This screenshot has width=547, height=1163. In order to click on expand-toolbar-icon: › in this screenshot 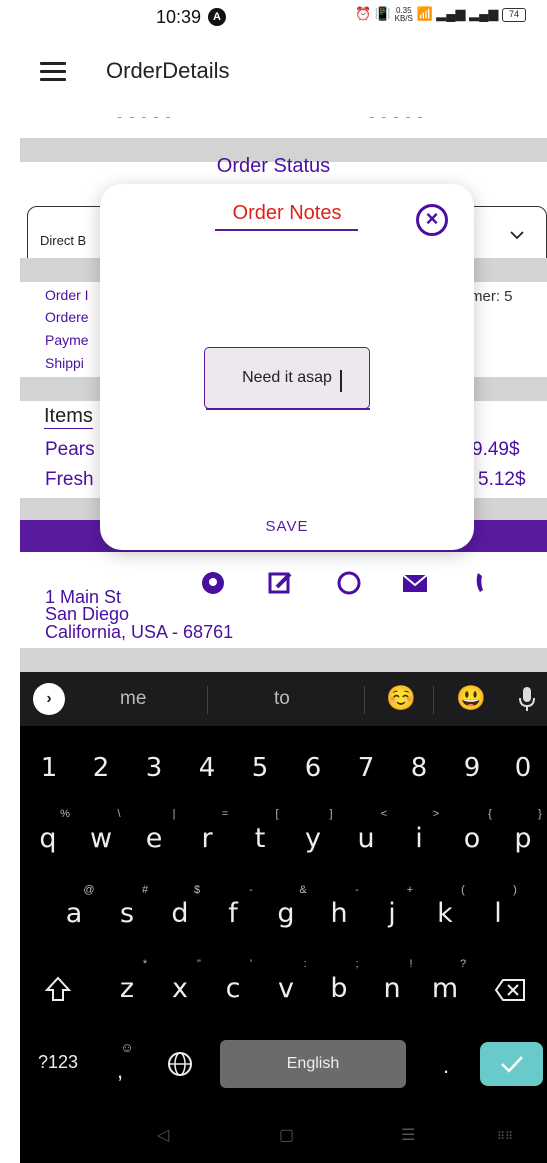, I will do `click(49, 699)`.